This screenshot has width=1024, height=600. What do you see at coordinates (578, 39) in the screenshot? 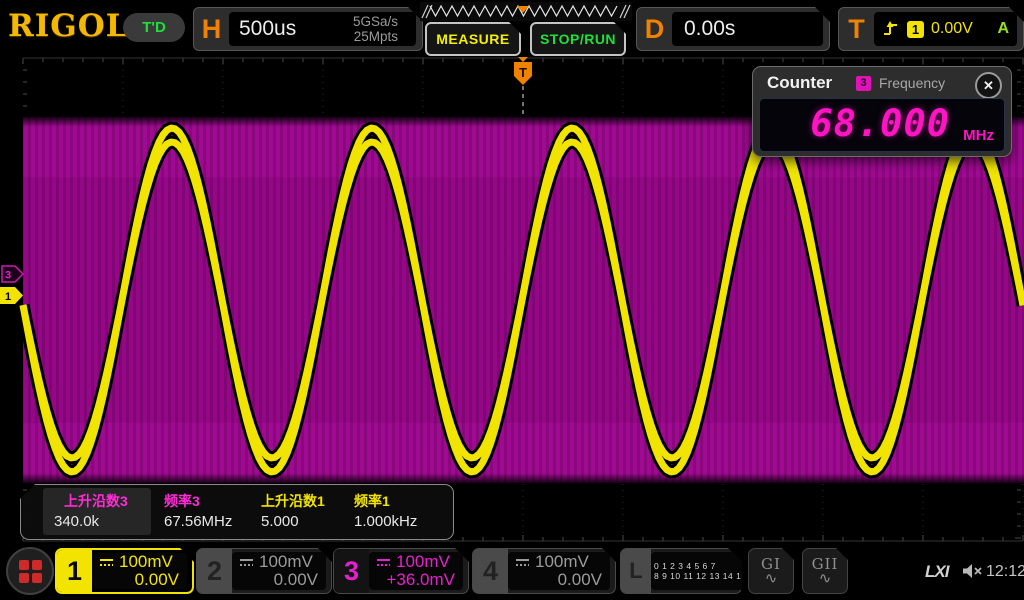
I see `stop-run-button: STOP/RUN` at bounding box center [578, 39].